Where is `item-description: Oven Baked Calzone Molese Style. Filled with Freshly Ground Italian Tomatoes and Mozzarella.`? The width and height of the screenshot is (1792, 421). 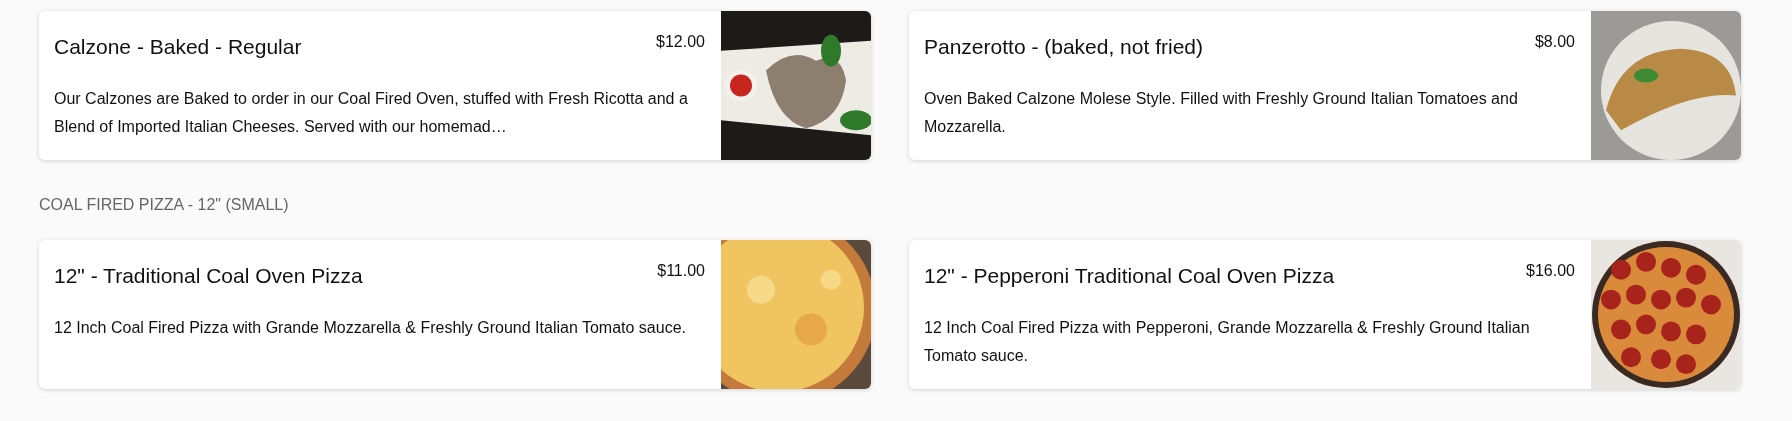
item-description: Oven Baked Calzone Molese Style. Filled with Freshly Ground Italian Tomatoes and Mozzarella. is located at coordinates (1221, 113).